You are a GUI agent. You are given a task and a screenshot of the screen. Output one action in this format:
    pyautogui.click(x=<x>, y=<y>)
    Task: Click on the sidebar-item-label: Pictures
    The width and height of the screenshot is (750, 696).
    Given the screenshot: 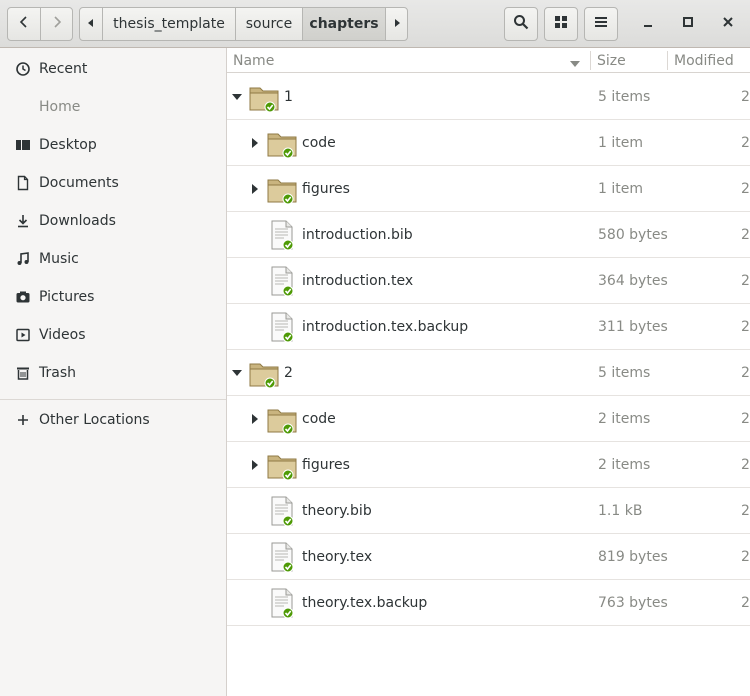 What is the action you would take?
    pyautogui.click(x=67, y=297)
    